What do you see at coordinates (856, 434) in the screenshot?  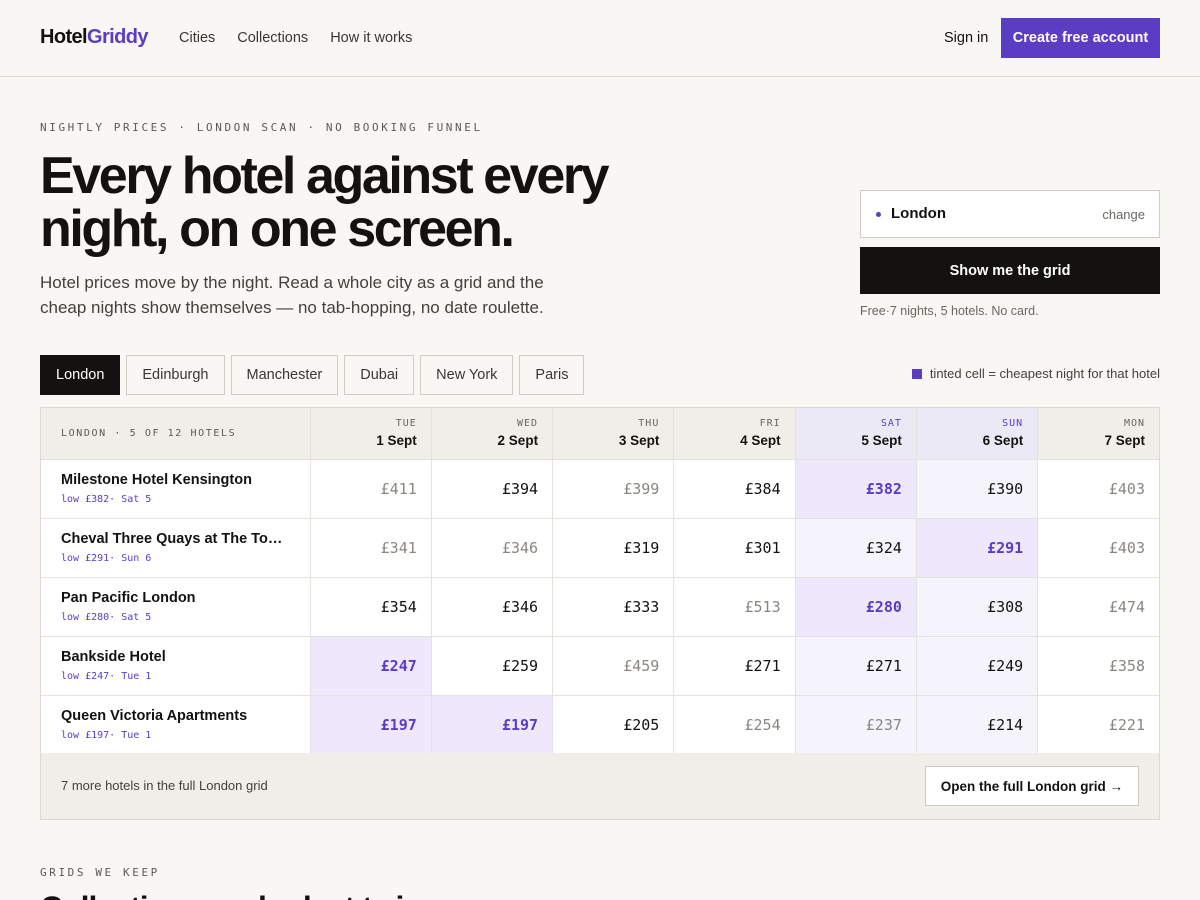 I see `day-header: SAT 5 Sept` at bounding box center [856, 434].